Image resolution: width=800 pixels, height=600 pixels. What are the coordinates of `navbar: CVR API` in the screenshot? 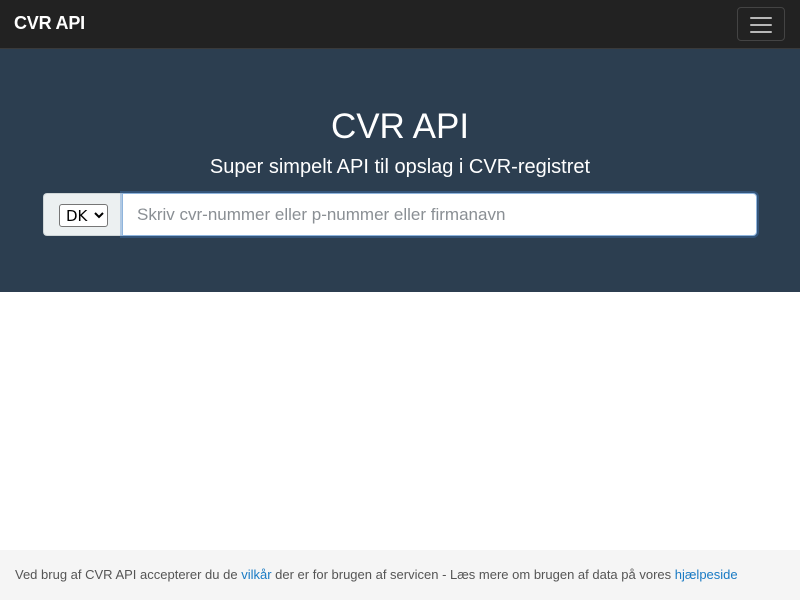 It's located at (400, 24).